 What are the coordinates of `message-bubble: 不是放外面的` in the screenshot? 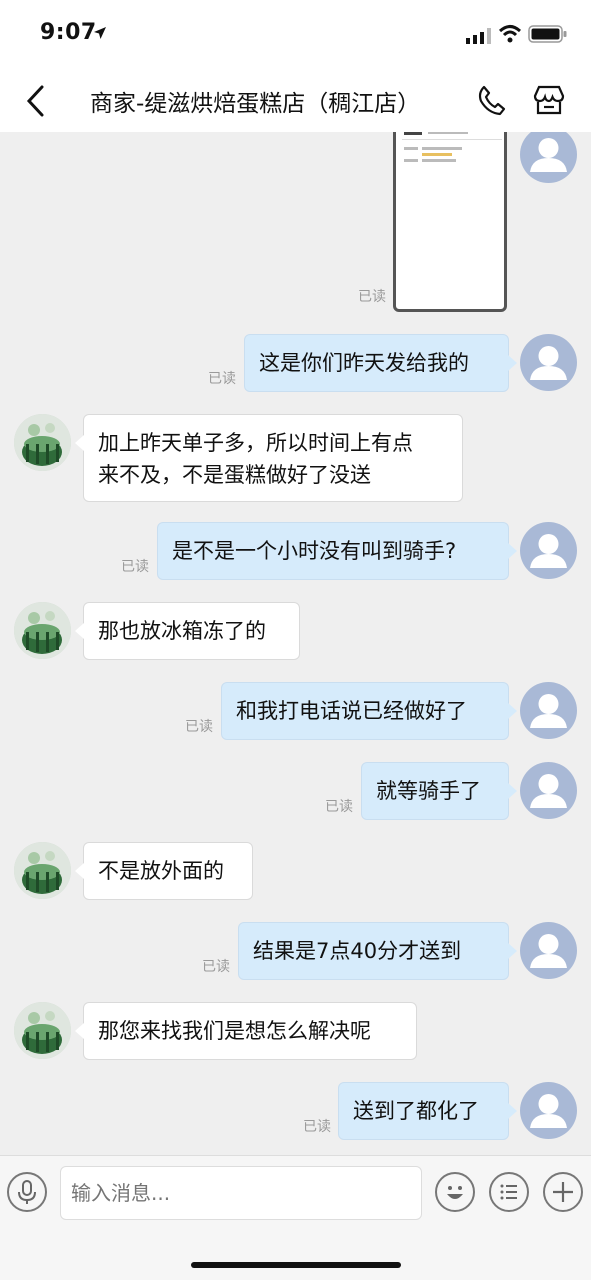 It's located at (164, 871).